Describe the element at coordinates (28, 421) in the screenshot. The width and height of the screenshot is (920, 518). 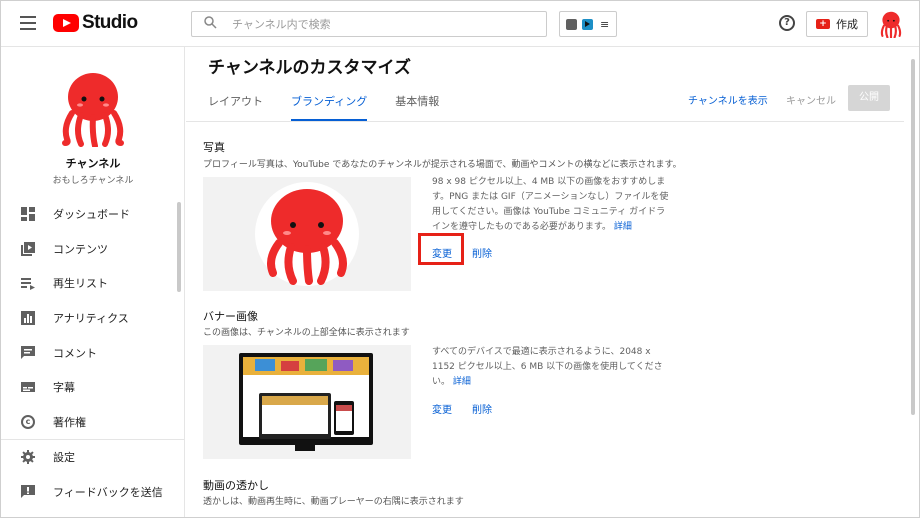
I see `copyright-icon: c` at that location.